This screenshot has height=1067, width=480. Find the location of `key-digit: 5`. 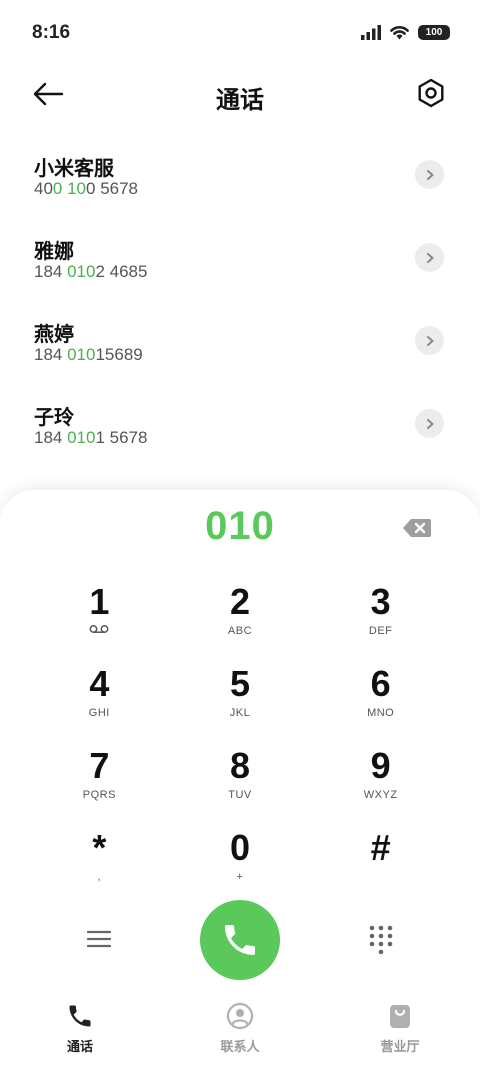

key-digit: 5 is located at coordinates (239, 683).